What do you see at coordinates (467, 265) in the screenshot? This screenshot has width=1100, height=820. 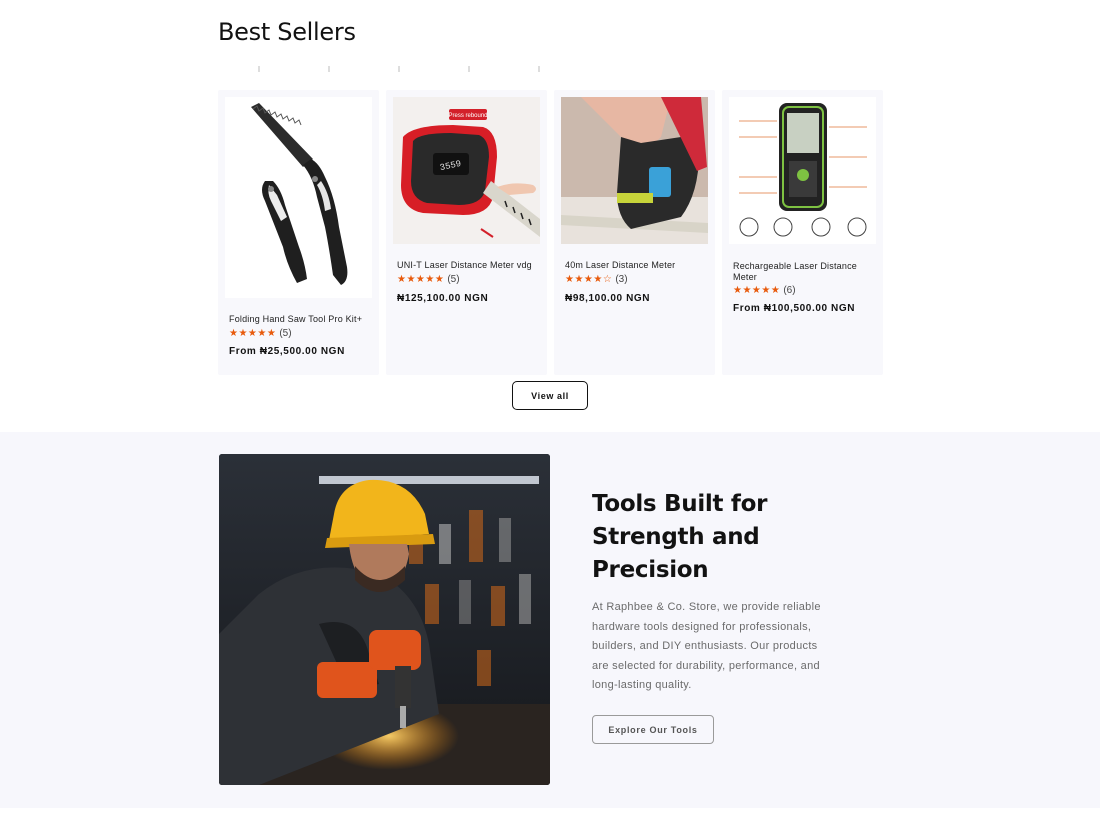 I see `product-name: UNI-T Laser Distance Meter vdg` at bounding box center [467, 265].